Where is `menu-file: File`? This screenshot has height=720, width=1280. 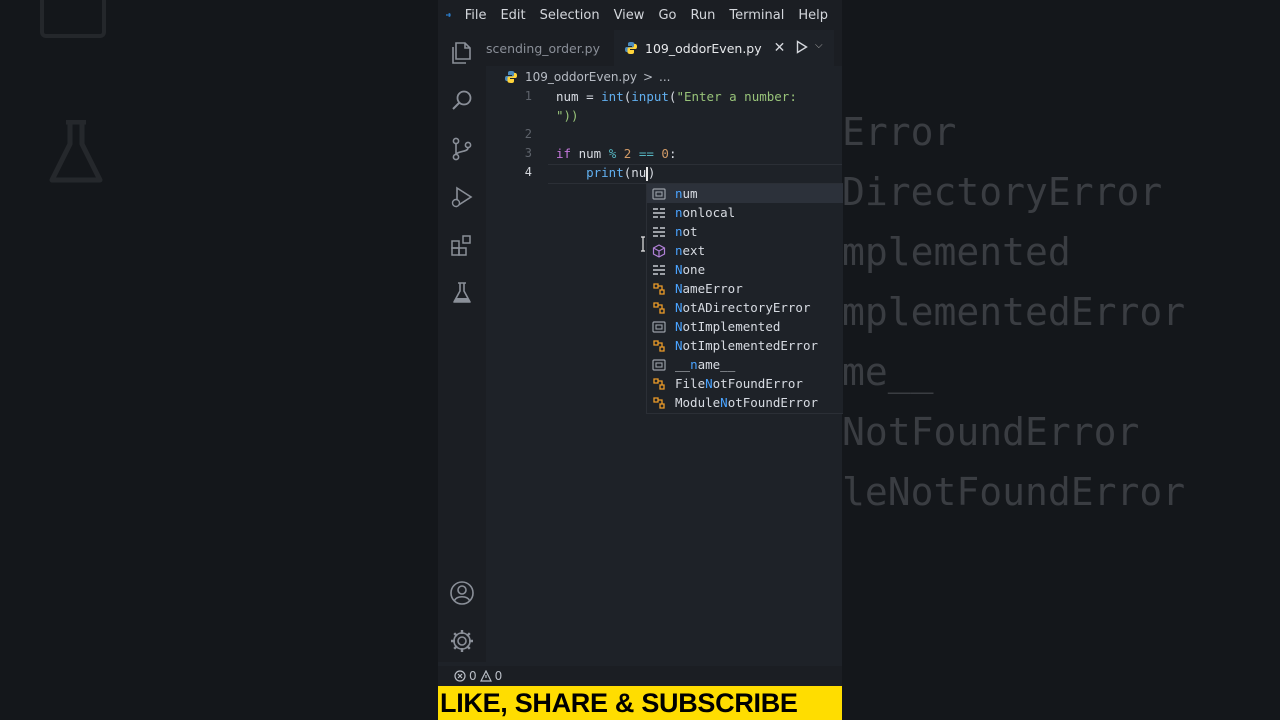
menu-file: File is located at coordinates (476, 15).